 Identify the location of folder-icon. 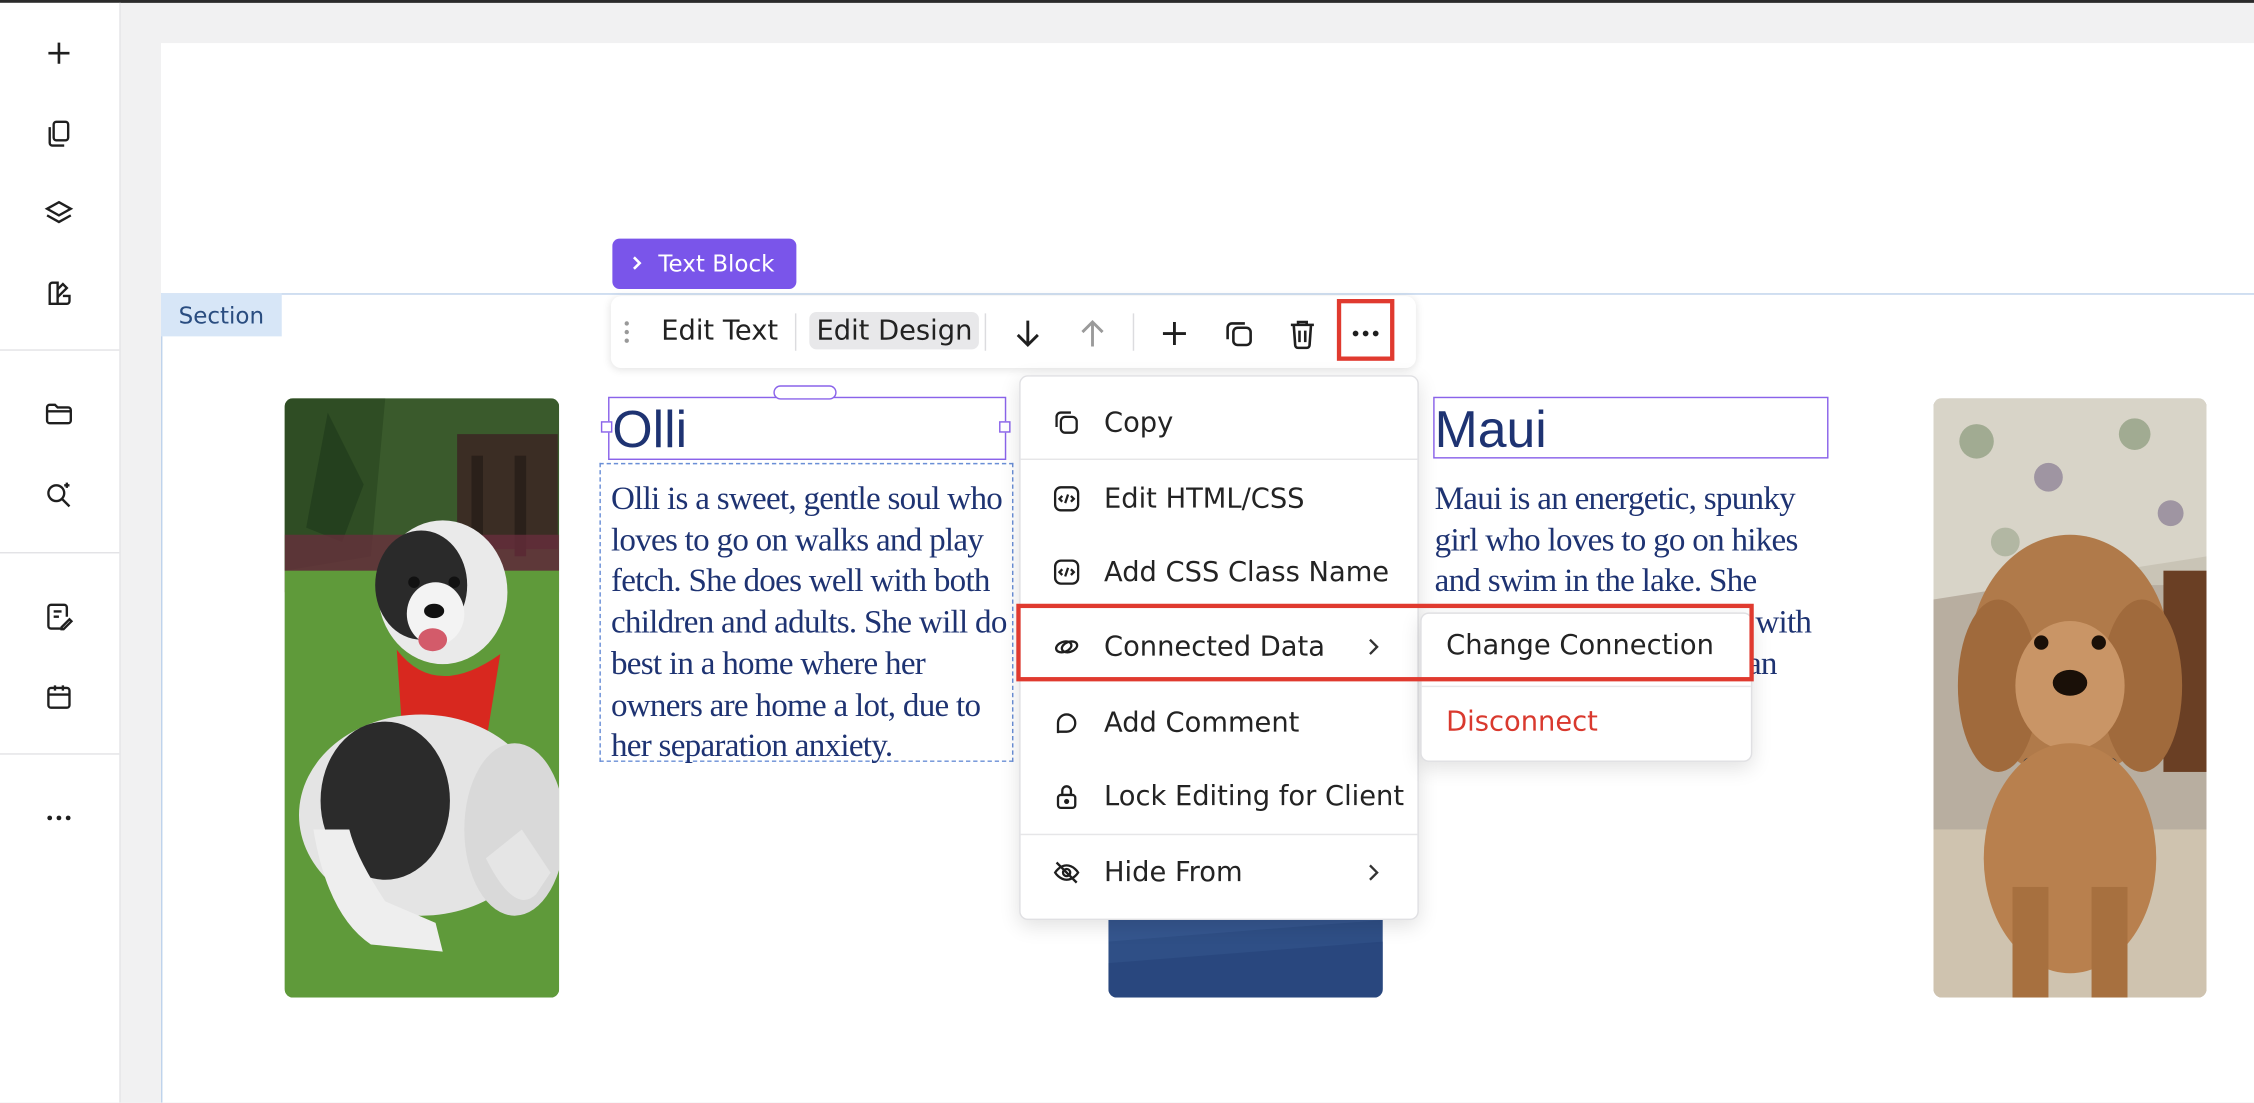
(59, 414).